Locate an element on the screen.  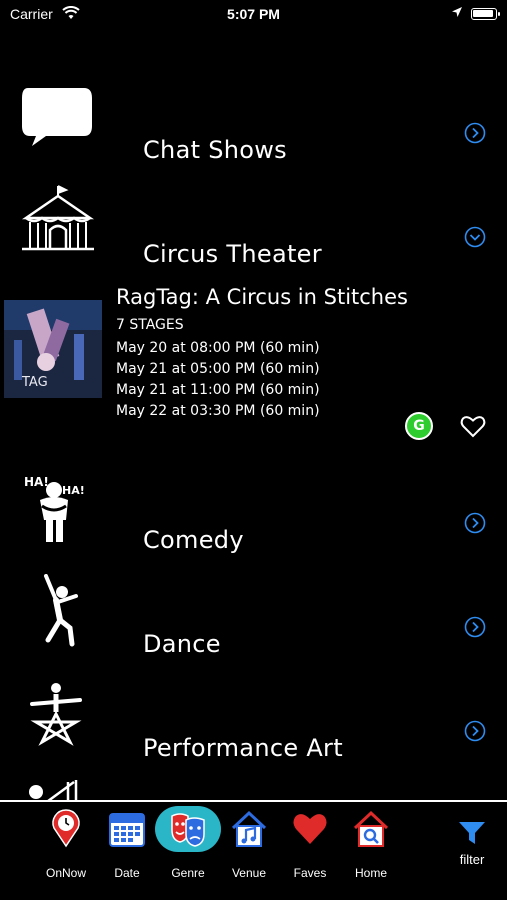
rating-badge: G is located at coordinates (419, 426).